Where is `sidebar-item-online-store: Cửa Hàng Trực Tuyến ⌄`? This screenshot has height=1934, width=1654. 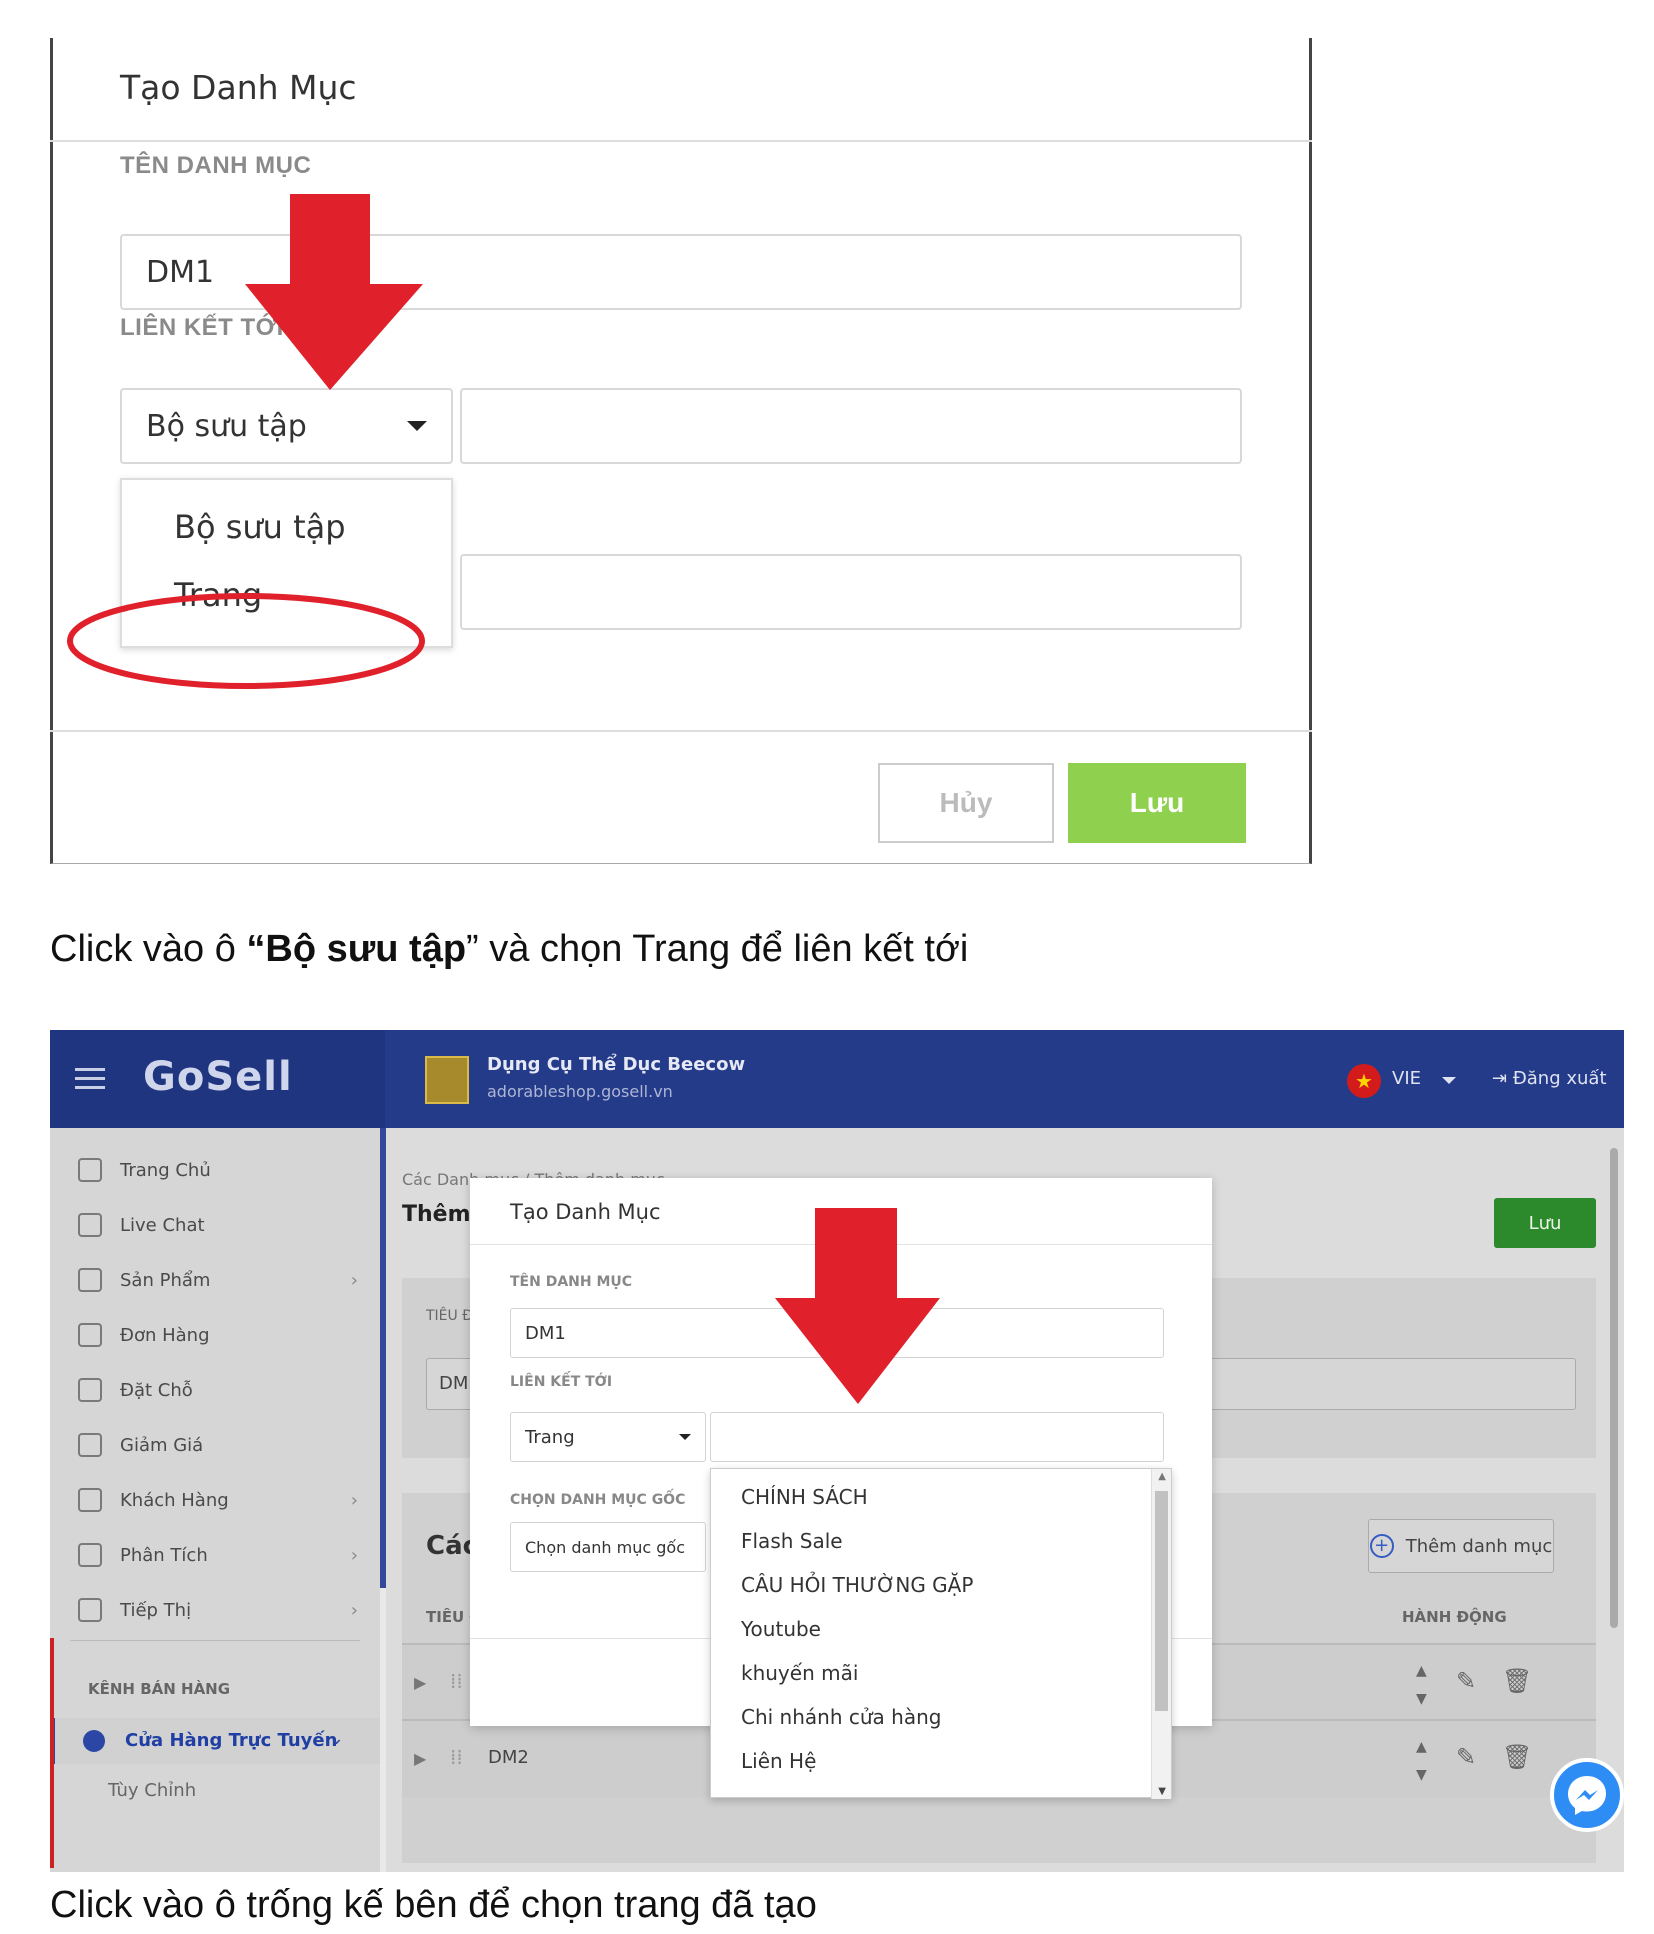 sidebar-item-online-store: Cửa Hàng Trực Tuyến ⌄ is located at coordinates (215, 1741).